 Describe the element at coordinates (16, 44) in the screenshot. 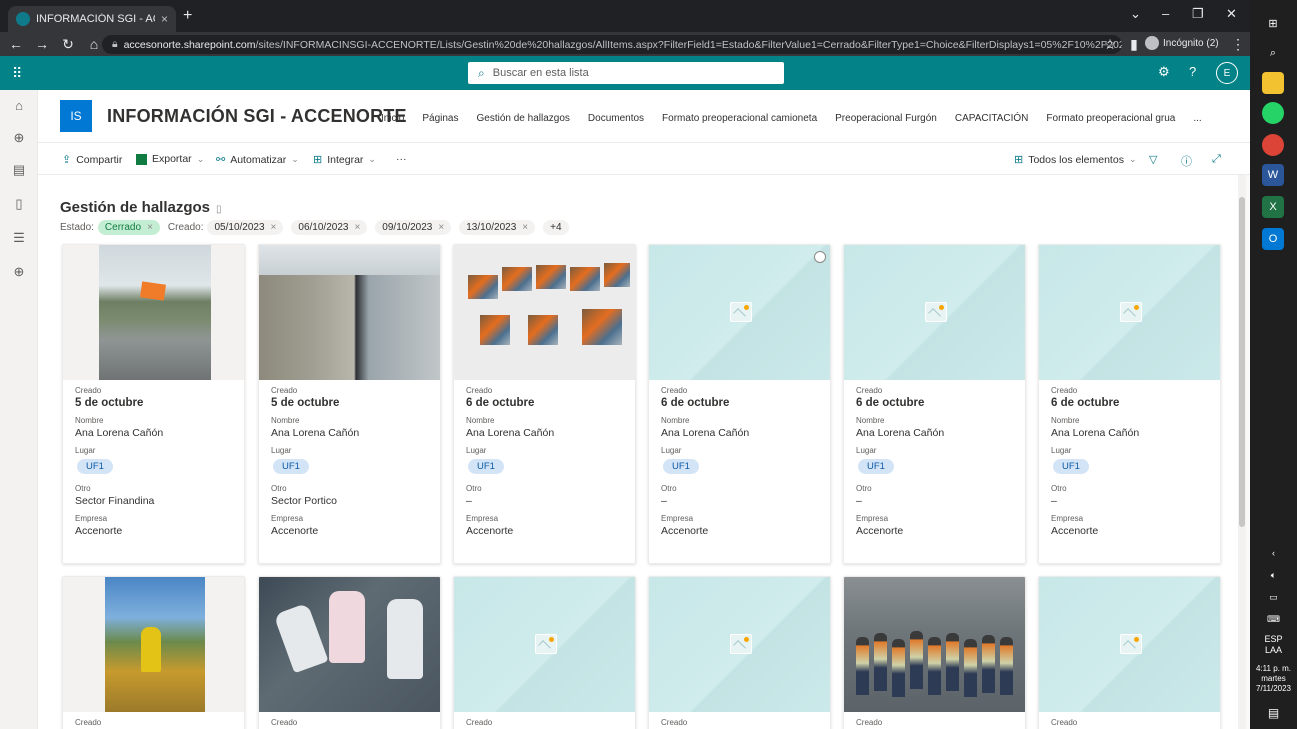

I see `back-arrow-icon: ←` at that location.